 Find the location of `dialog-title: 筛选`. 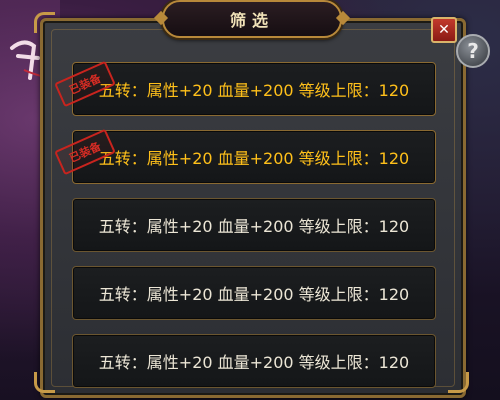

dialog-title: 筛选 is located at coordinates (251, 20).